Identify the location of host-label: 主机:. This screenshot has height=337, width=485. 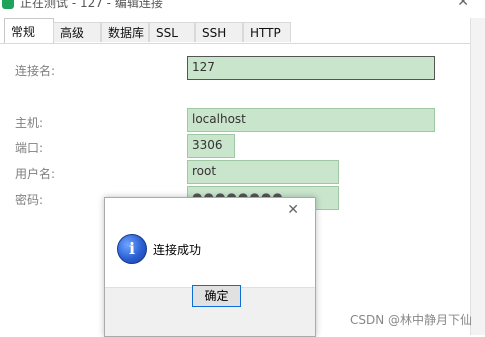
(29, 123).